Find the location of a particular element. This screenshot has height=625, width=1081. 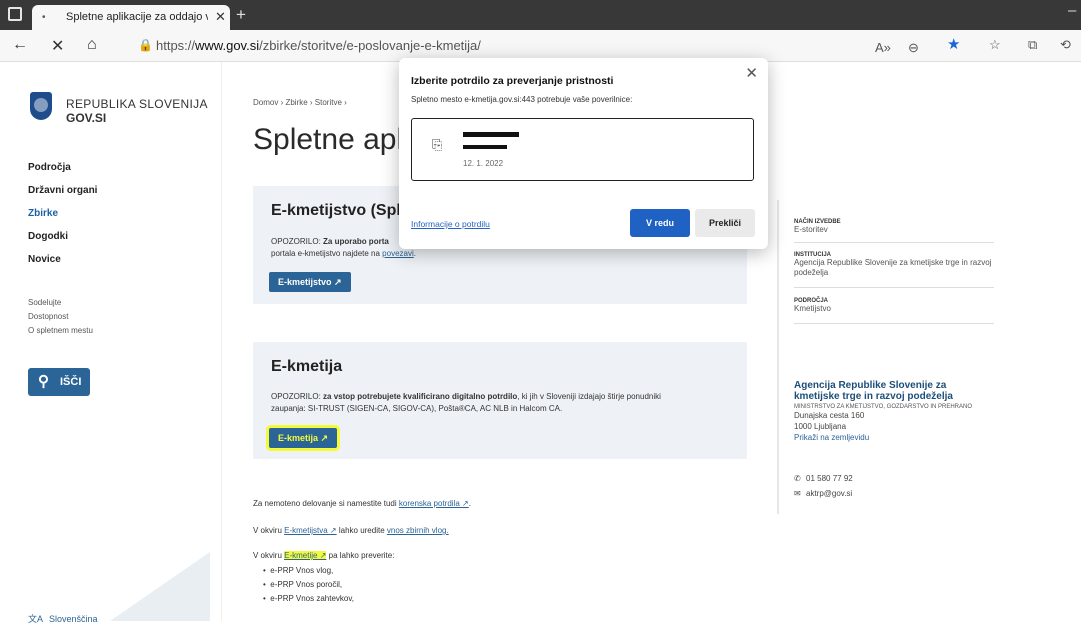

certificate-date: 12. 1. 2022 is located at coordinates (483, 163).